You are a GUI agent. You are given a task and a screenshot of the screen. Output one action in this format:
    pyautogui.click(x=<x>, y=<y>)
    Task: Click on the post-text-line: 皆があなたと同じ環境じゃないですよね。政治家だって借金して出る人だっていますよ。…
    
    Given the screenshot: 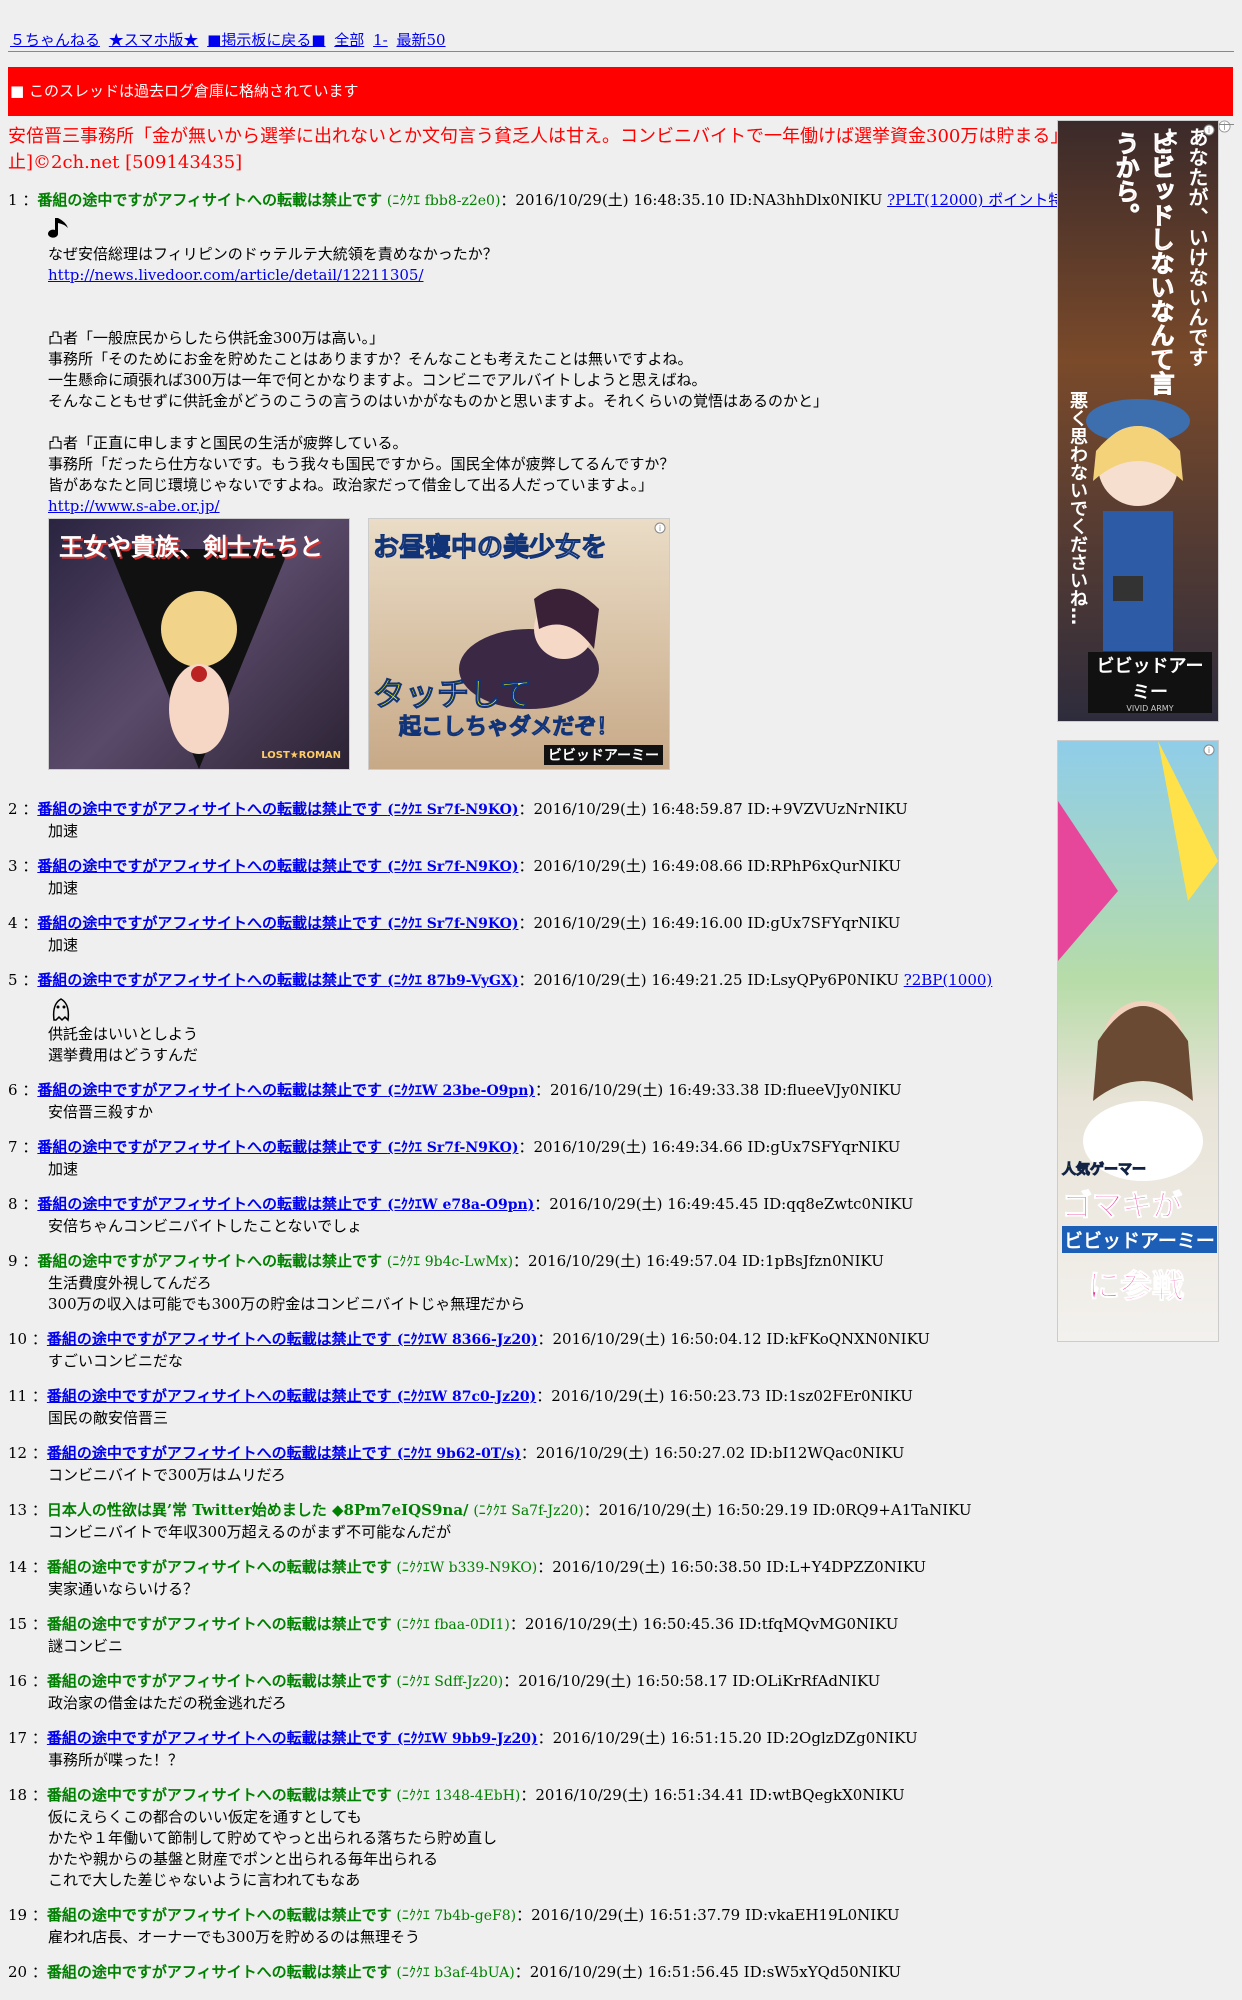 What is the action you would take?
    pyautogui.click(x=351, y=485)
    